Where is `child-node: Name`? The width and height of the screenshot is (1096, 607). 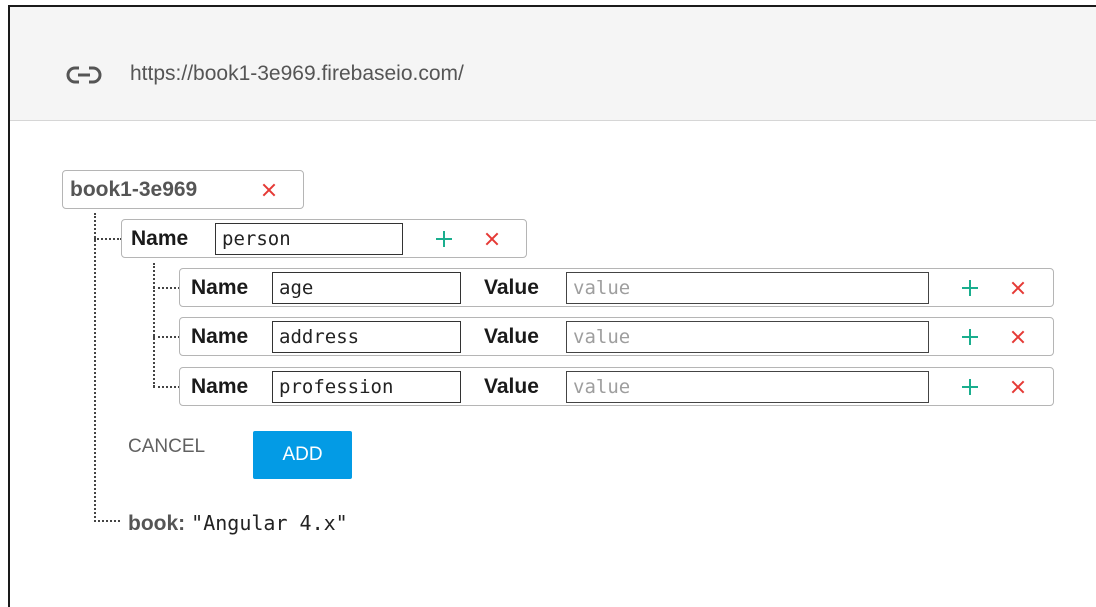 child-node: Name is located at coordinates (324, 238).